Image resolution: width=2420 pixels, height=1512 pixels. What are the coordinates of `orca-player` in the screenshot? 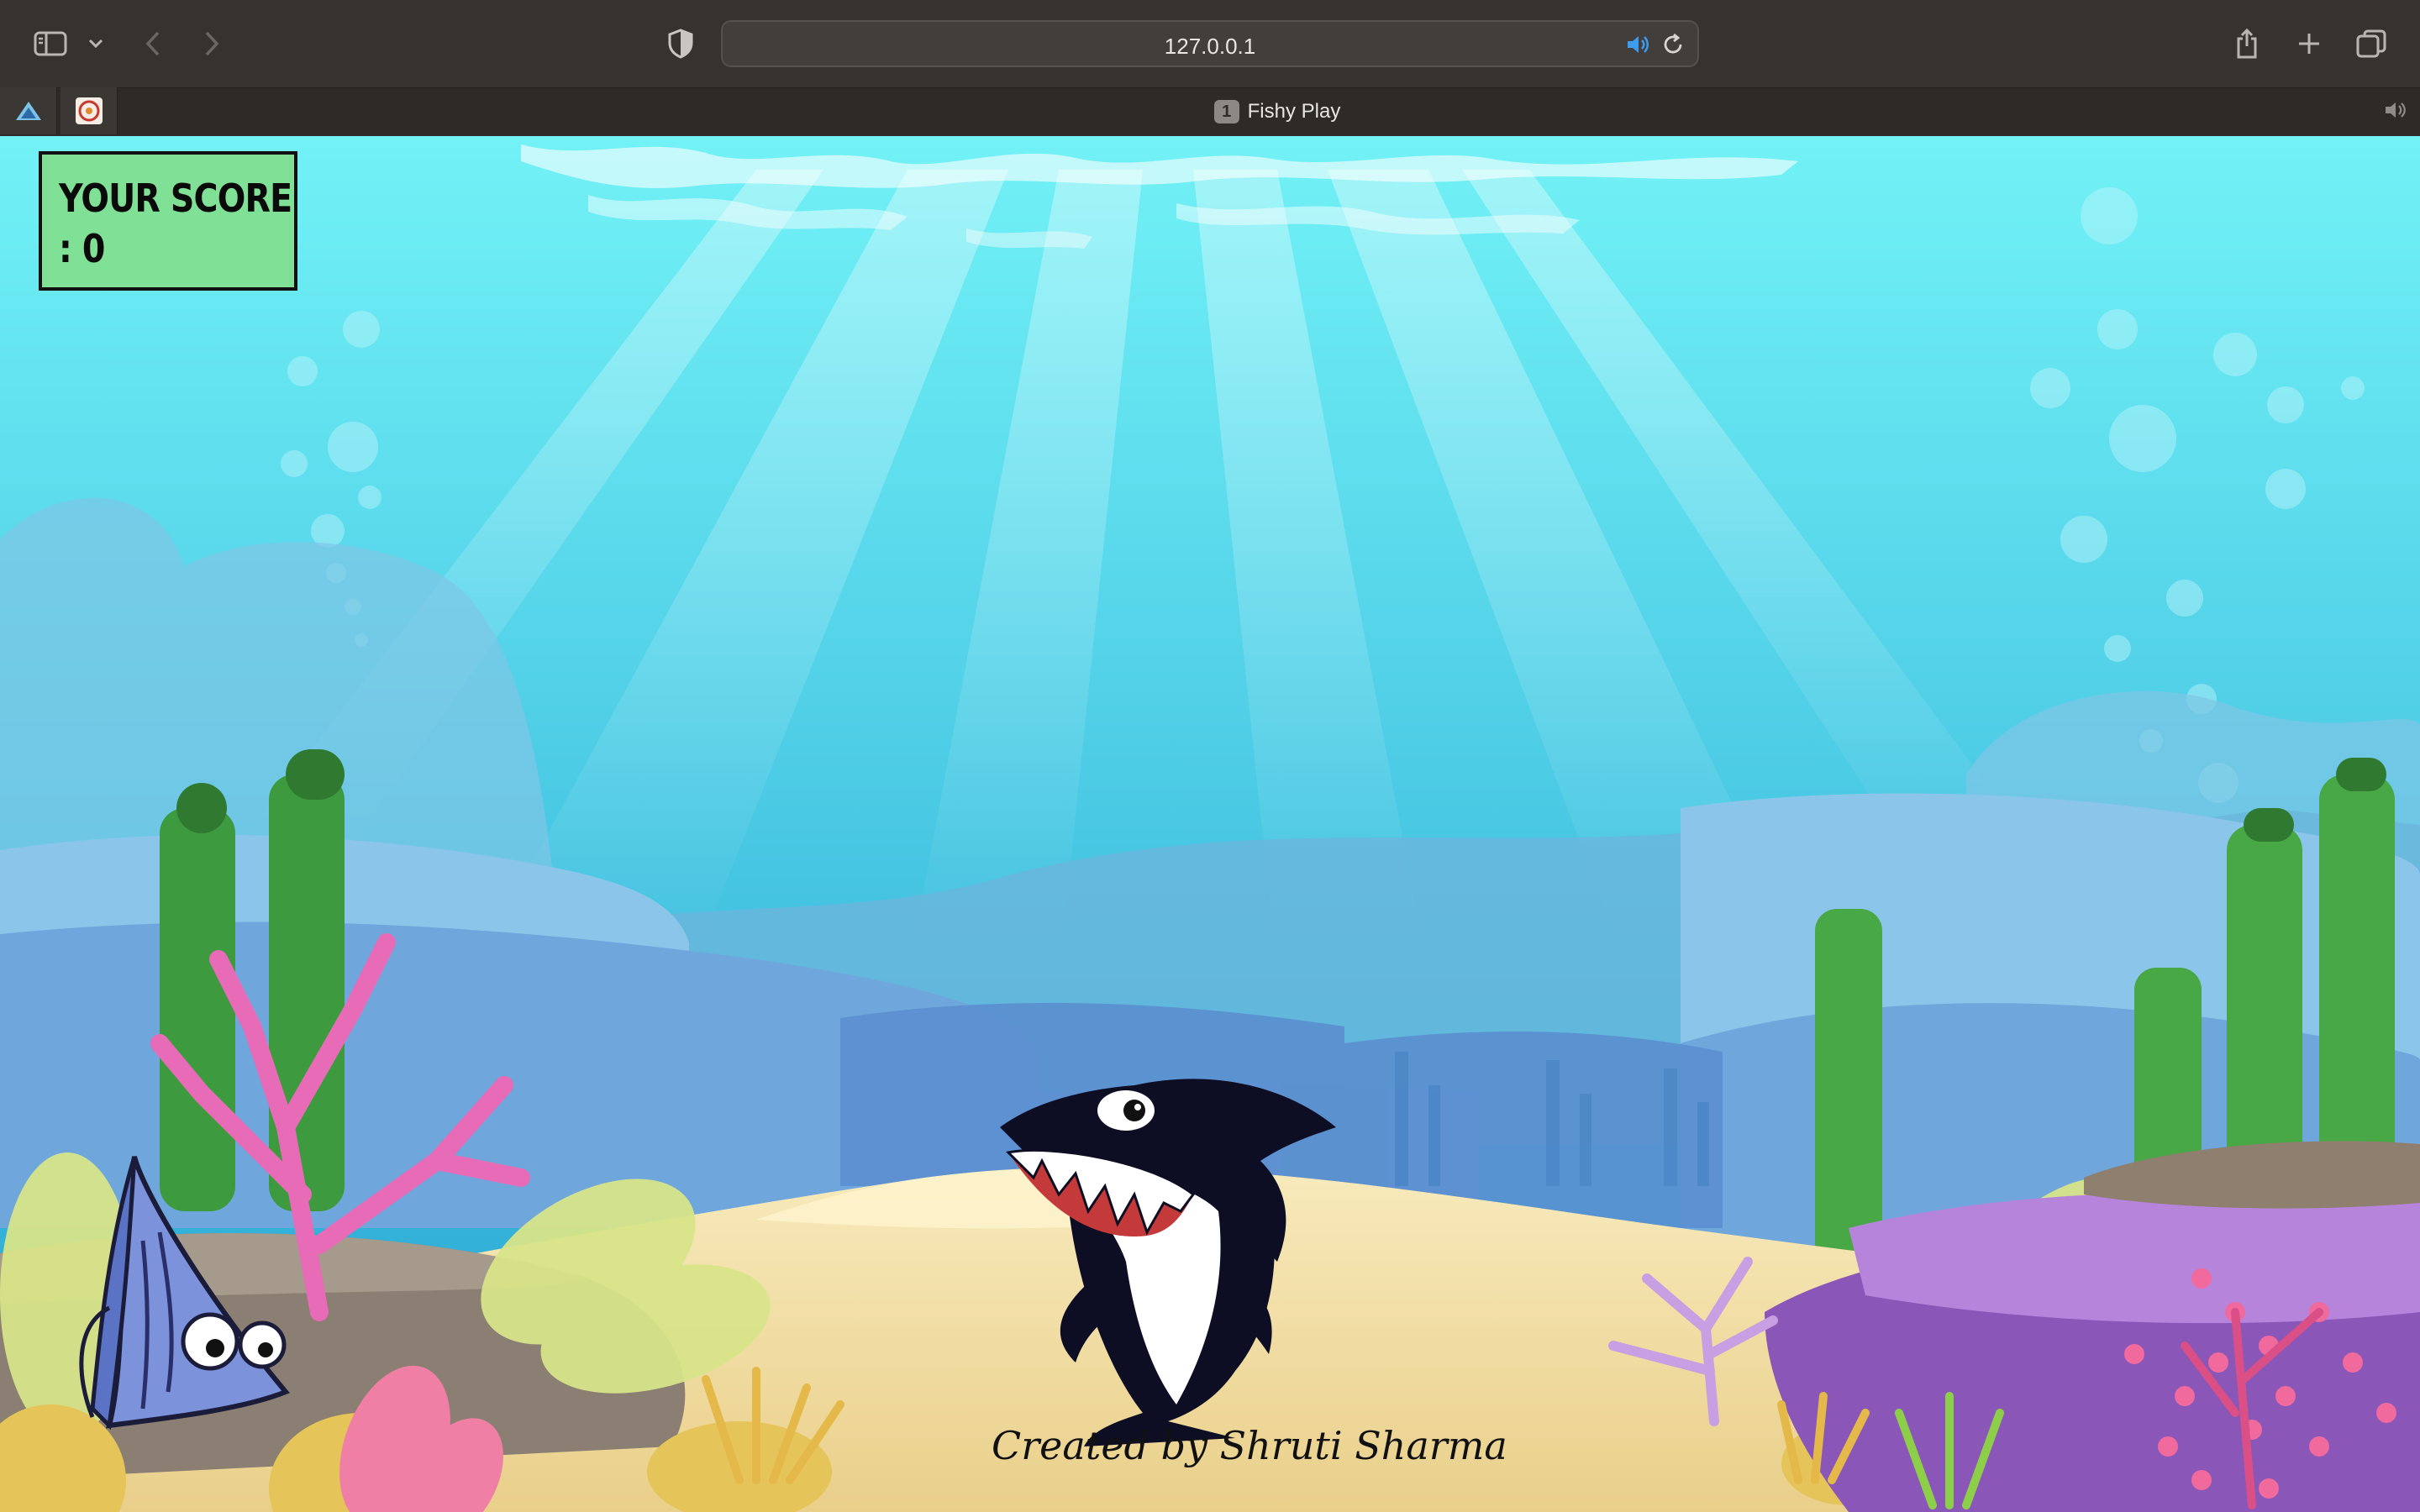 It's located at (1164, 1261).